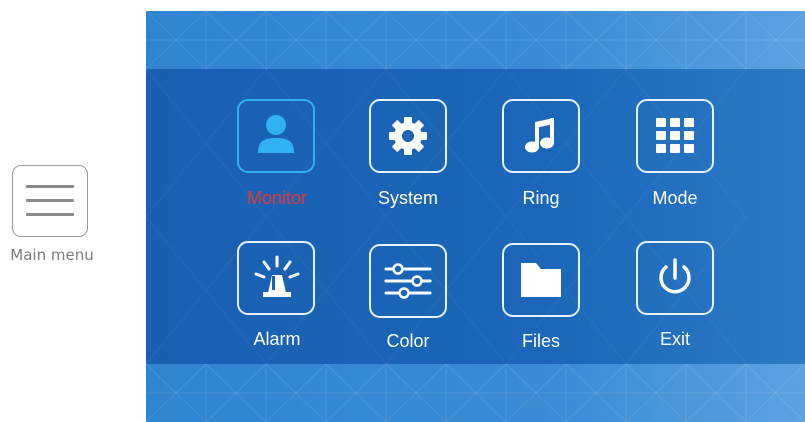 The image size is (805, 422). I want to click on color-label: Color, so click(408, 341).